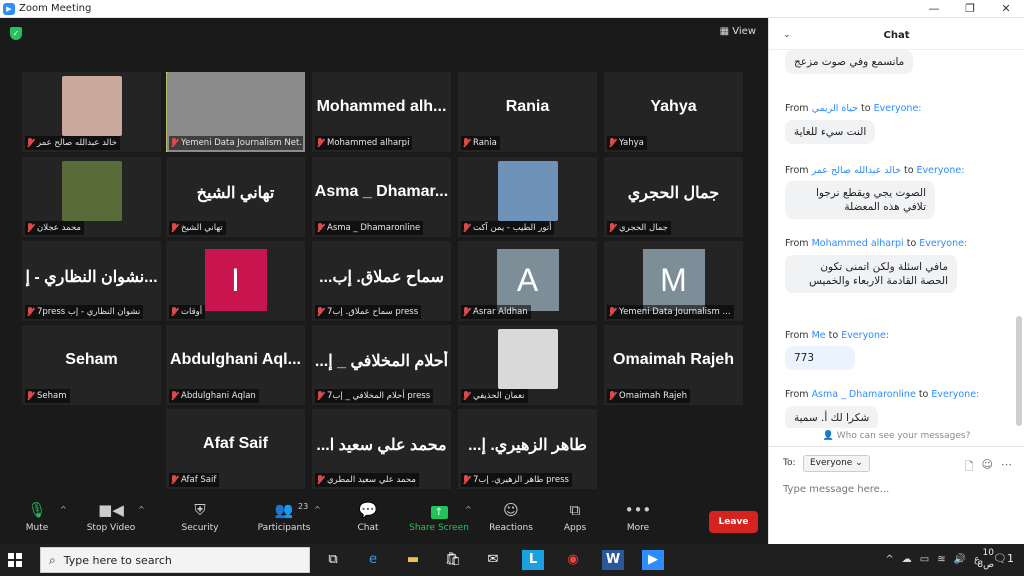 This screenshot has height=576, width=1024. Describe the element at coordinates (969, 467) in the screenshot. I see `file-icon: 🗋` at that location.